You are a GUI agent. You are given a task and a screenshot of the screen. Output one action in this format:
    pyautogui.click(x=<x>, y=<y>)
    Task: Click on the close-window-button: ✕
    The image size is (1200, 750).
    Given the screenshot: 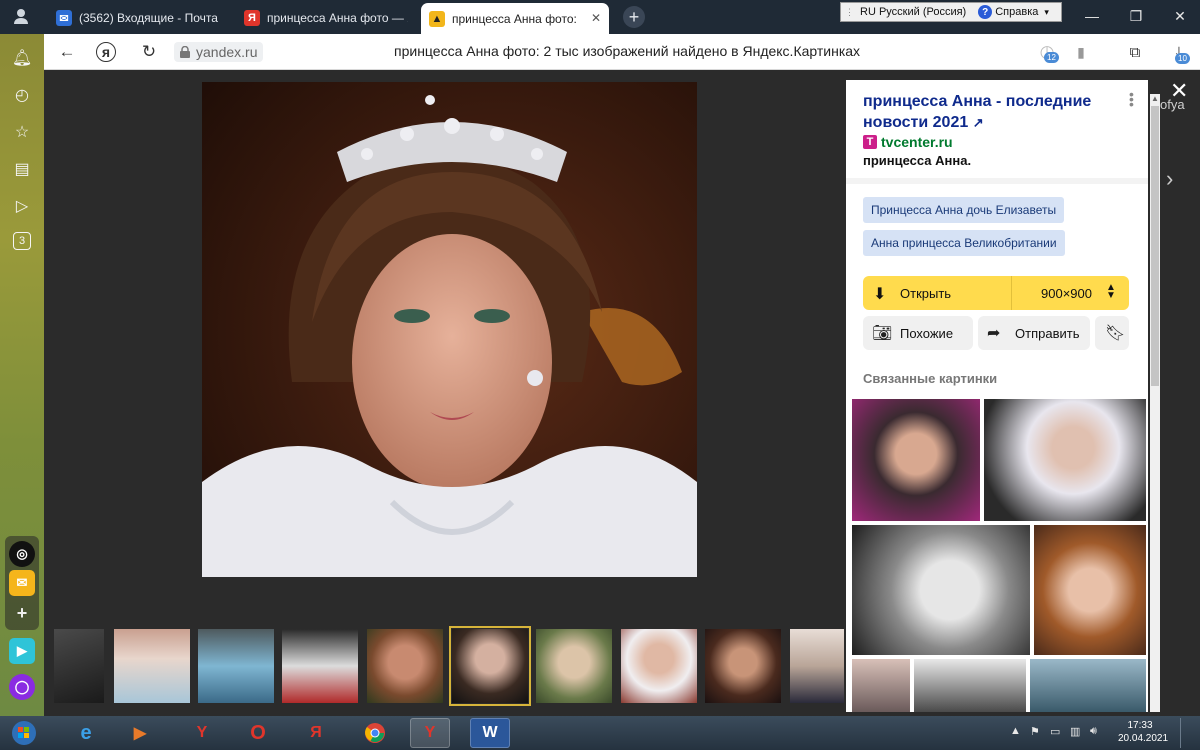 What is the action you would take?
    pyautogui.click(x=1180, y=16)
    